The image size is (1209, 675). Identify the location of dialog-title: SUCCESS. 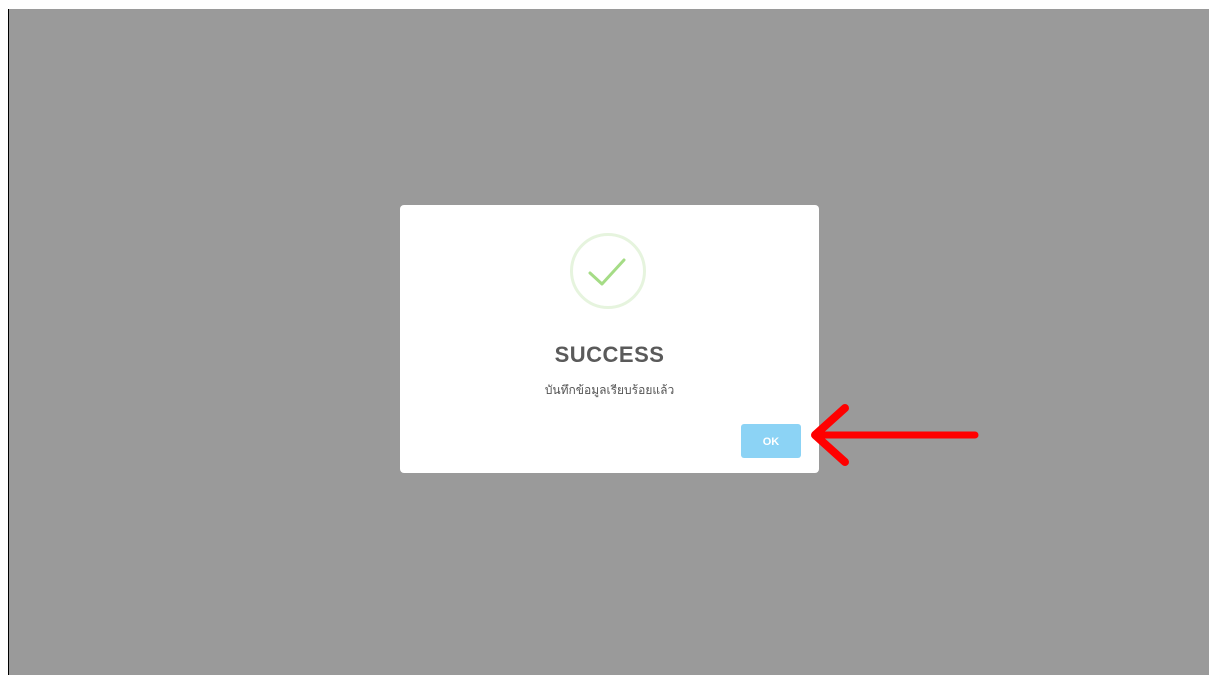
(609, 354).